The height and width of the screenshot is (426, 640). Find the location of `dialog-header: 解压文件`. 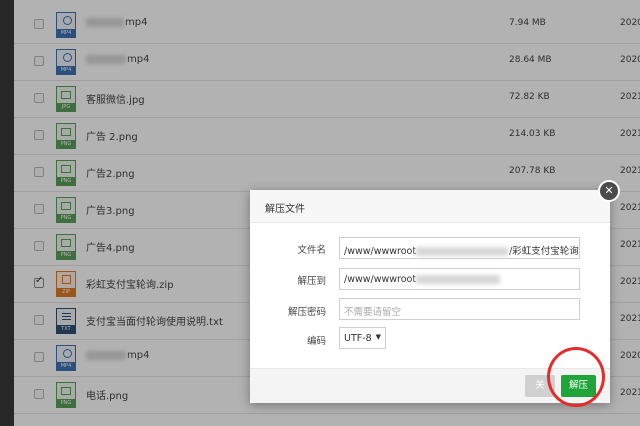

dialog-header: 解压文件 is located at coordinates (430, 206).